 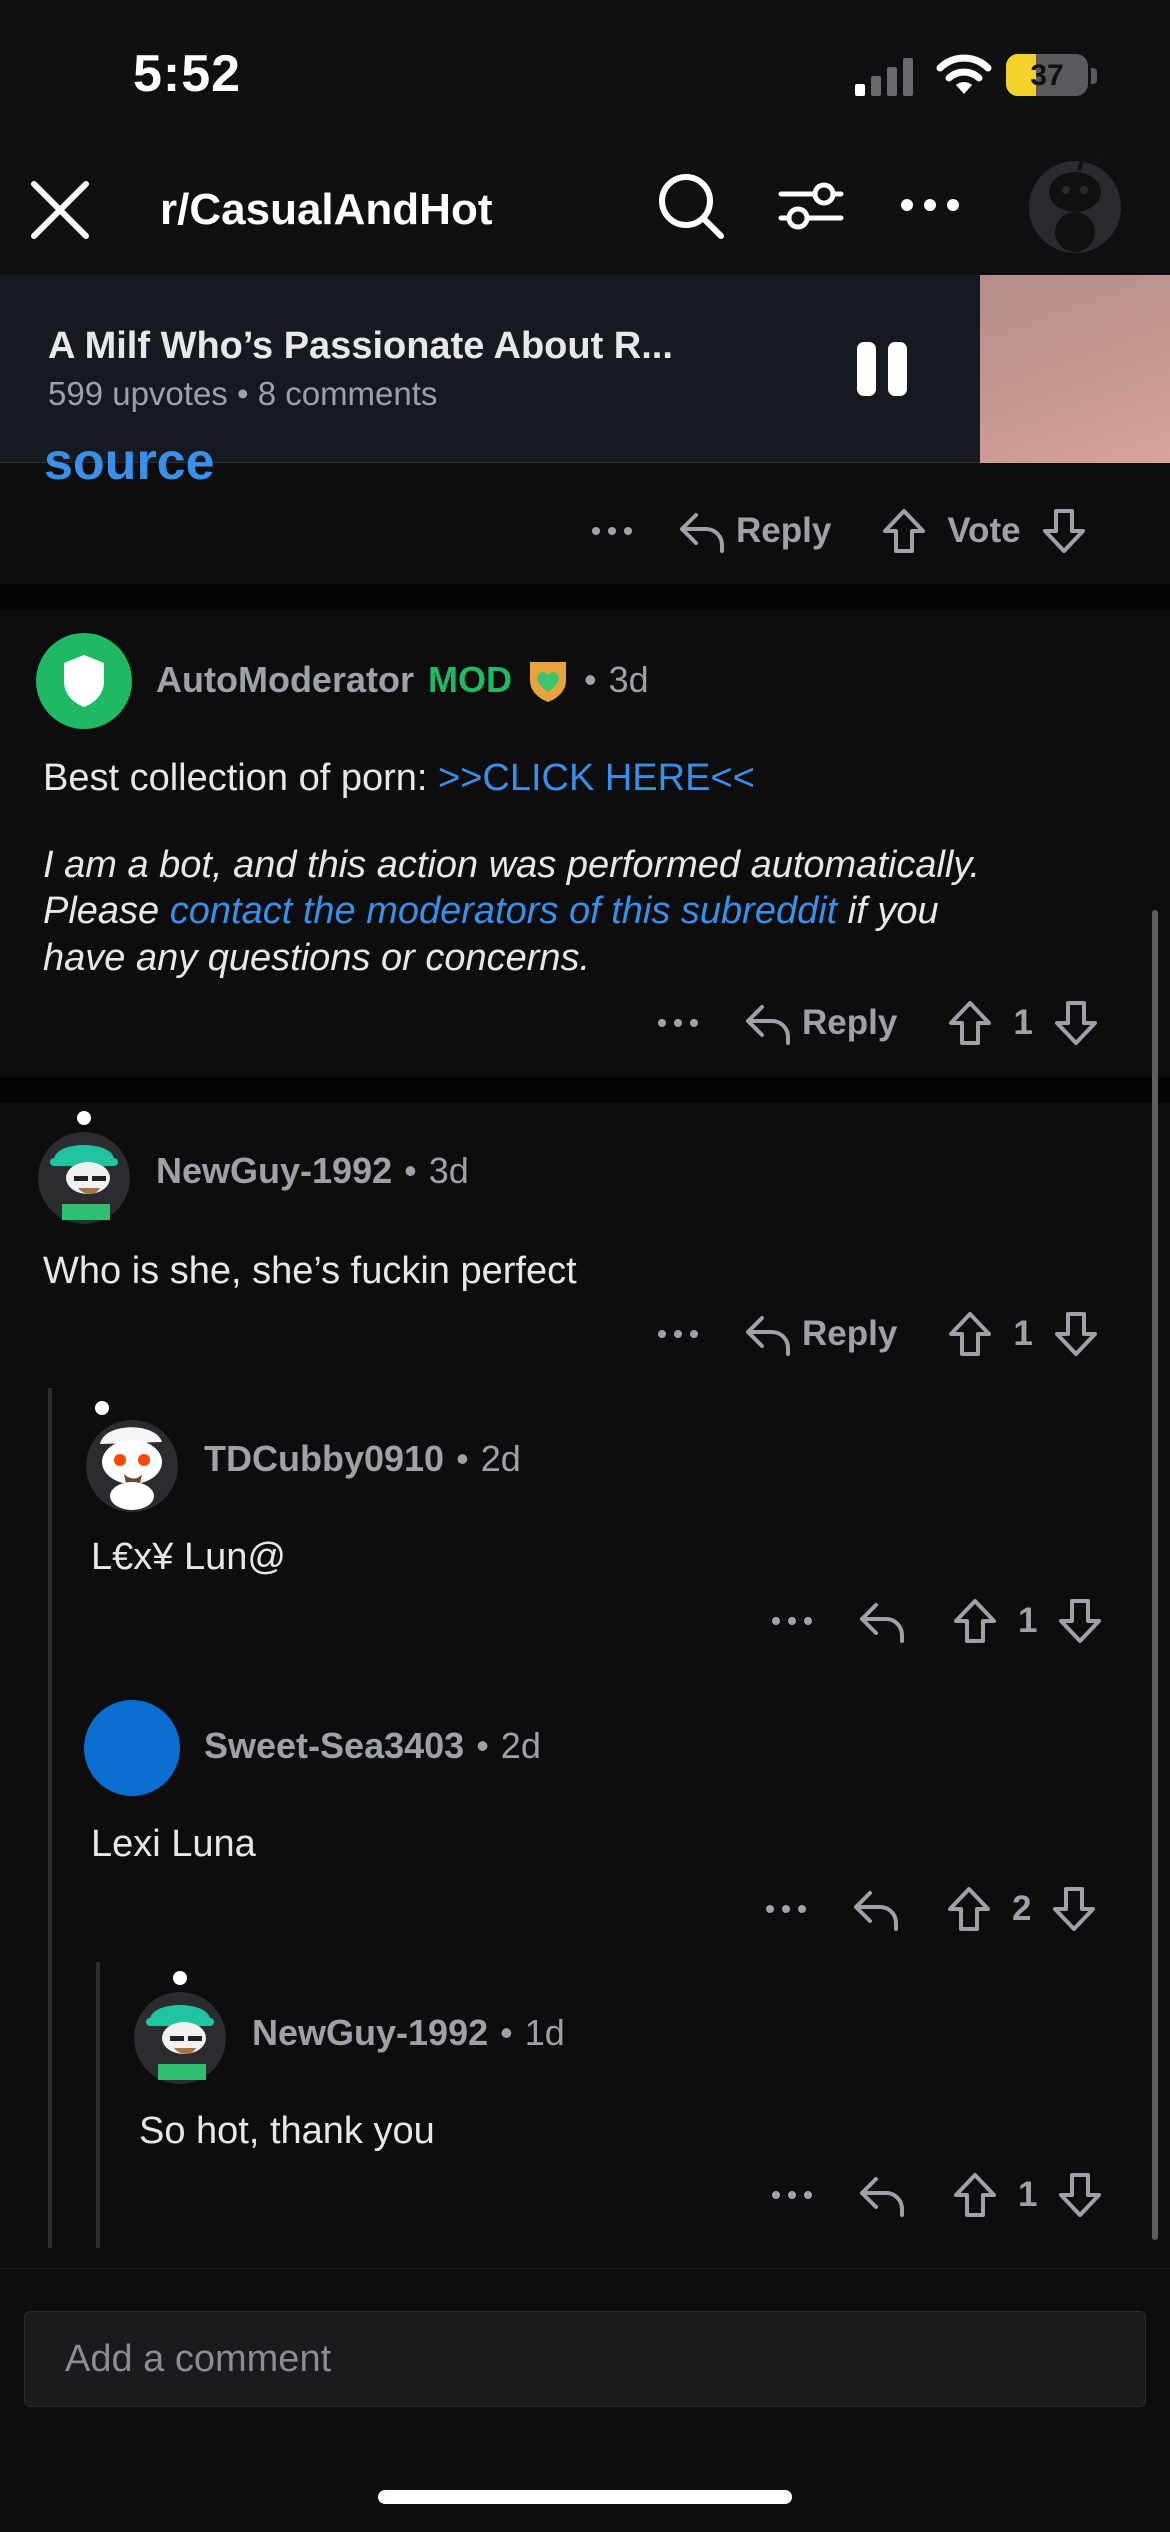 I want to click on contact-moderators-link: contact the moderators of this subreddit, so click(x=503, y=911).